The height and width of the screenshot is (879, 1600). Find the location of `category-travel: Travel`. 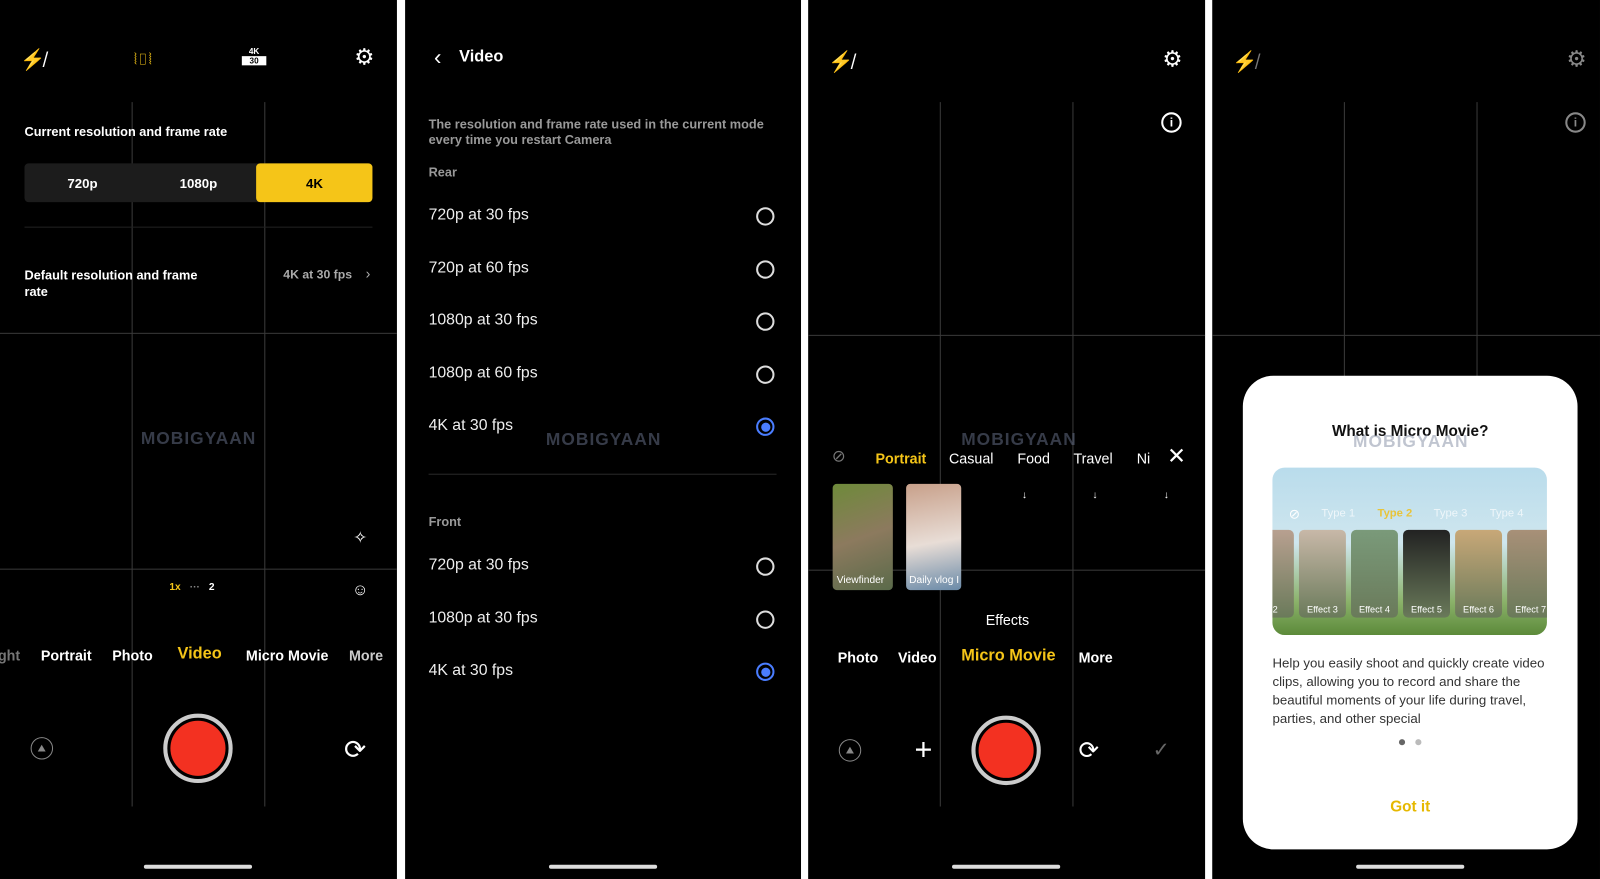

category-travel: Travel is located at coordinates (1092, 458).